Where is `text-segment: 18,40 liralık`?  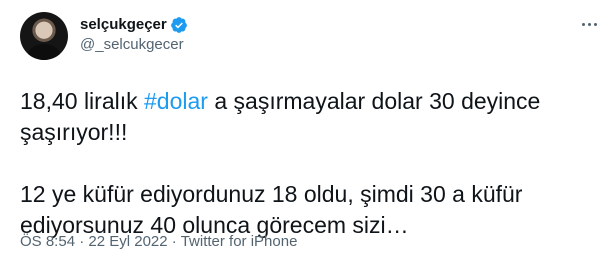
text-segment: 18,40 liralık is located at coordinates (82, 101).